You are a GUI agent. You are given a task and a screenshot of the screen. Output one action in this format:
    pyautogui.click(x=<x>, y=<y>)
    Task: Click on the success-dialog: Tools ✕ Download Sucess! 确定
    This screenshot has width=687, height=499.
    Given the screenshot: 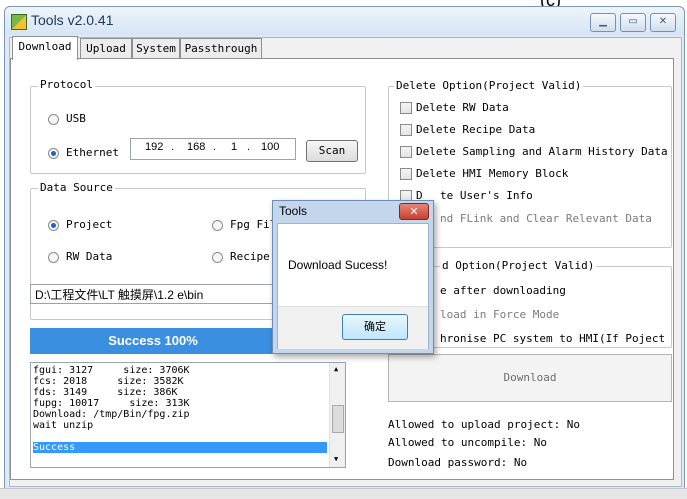 What is the action you would take?
    pyautogui.click(x=353, y=277)
    